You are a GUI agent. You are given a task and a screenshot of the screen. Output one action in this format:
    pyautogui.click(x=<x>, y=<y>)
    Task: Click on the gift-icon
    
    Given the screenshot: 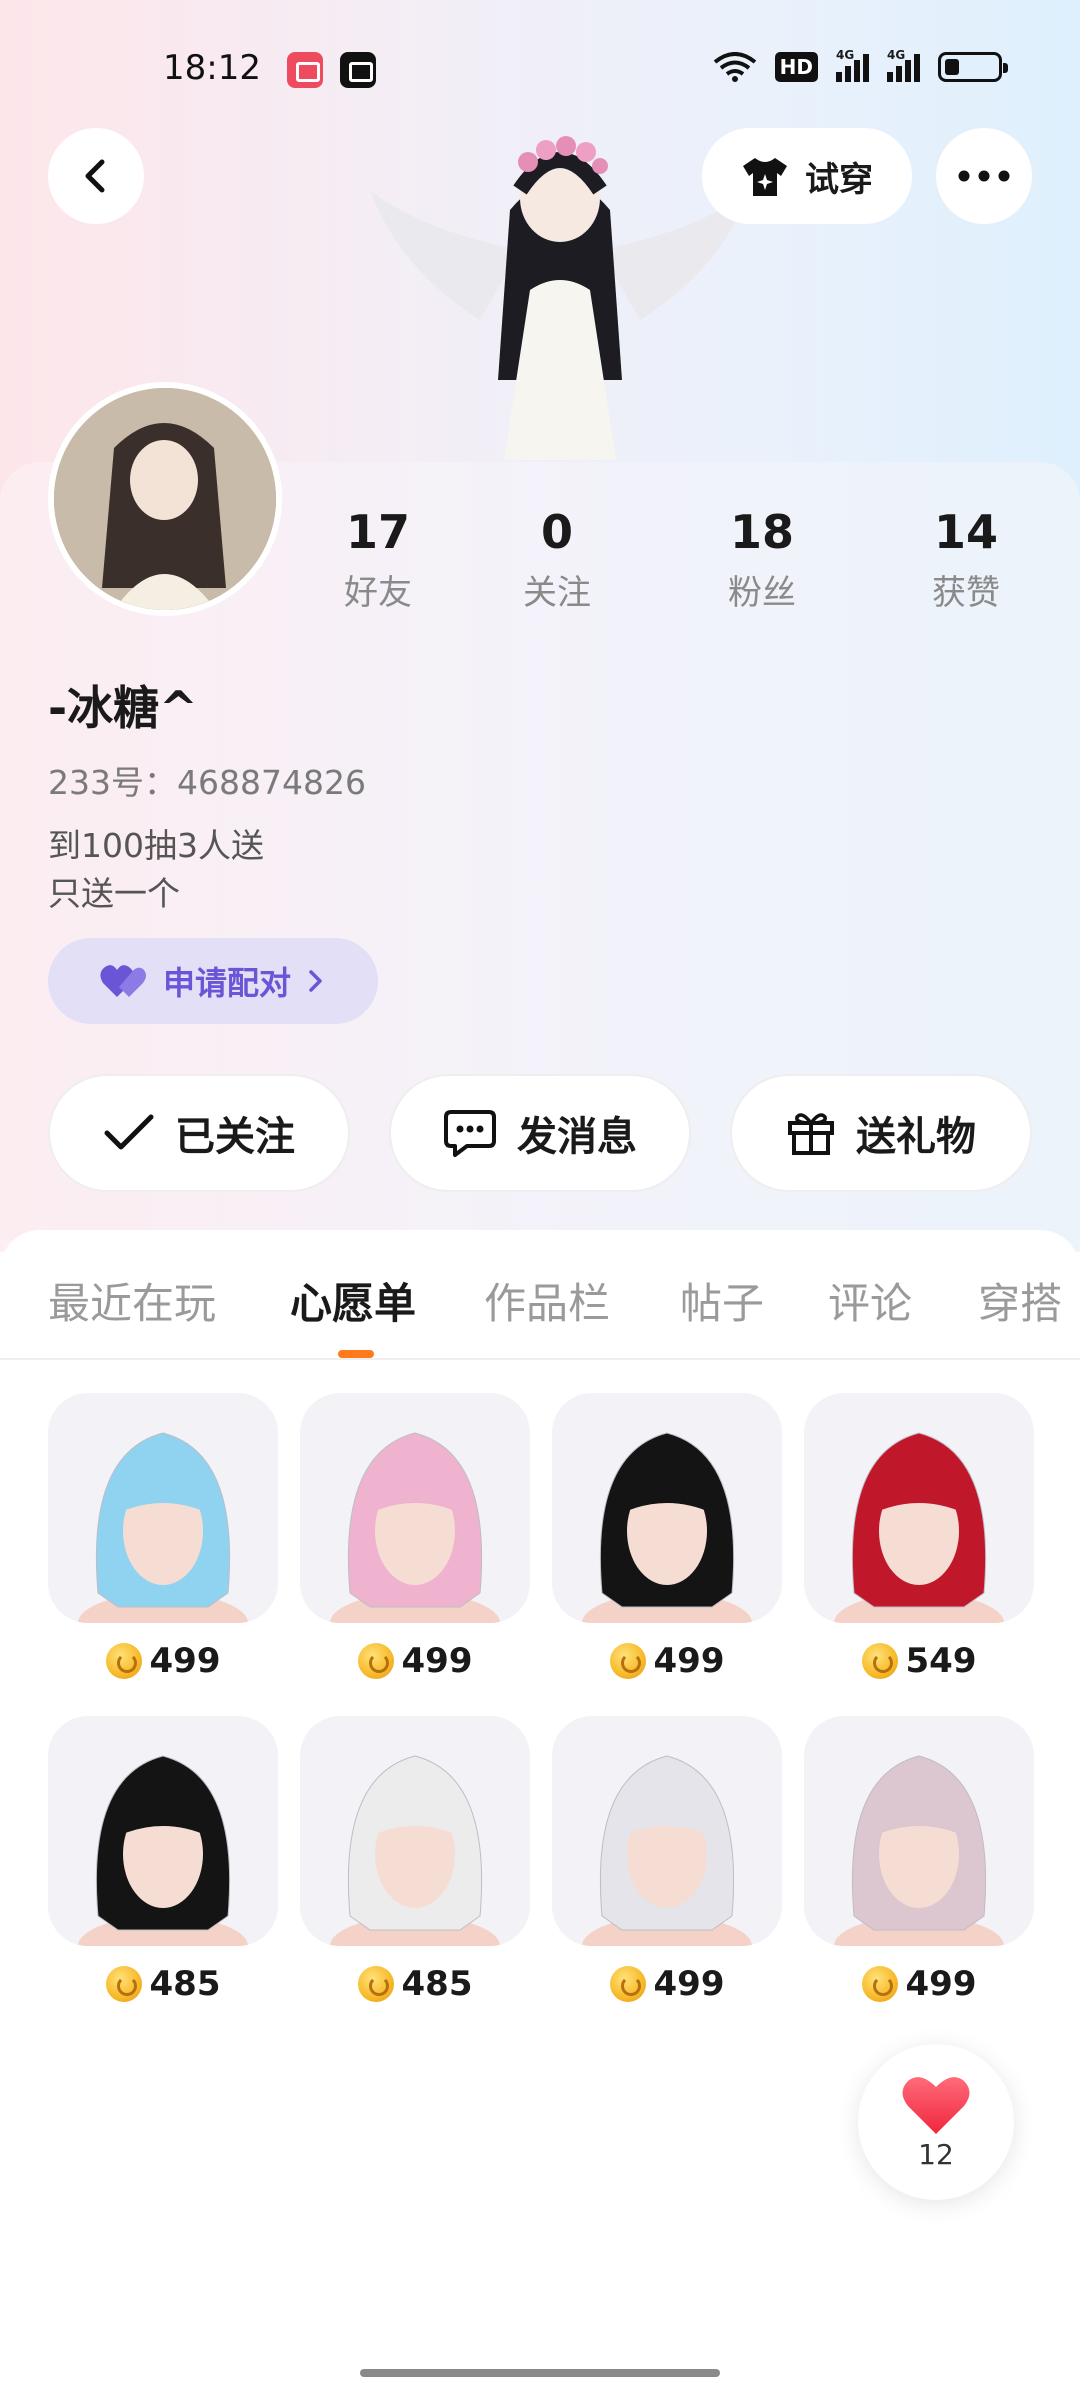 What is the action you would take?
    pyautogui.click(x=811, y=1134)
    